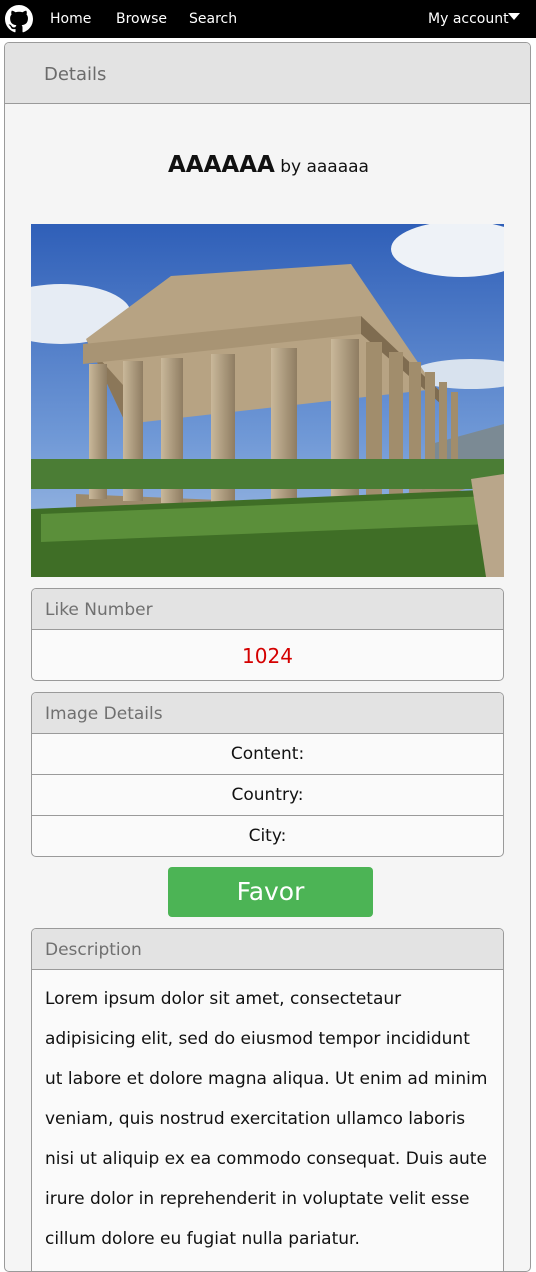  I want to click on caret-down-icon, so click(514, 16).